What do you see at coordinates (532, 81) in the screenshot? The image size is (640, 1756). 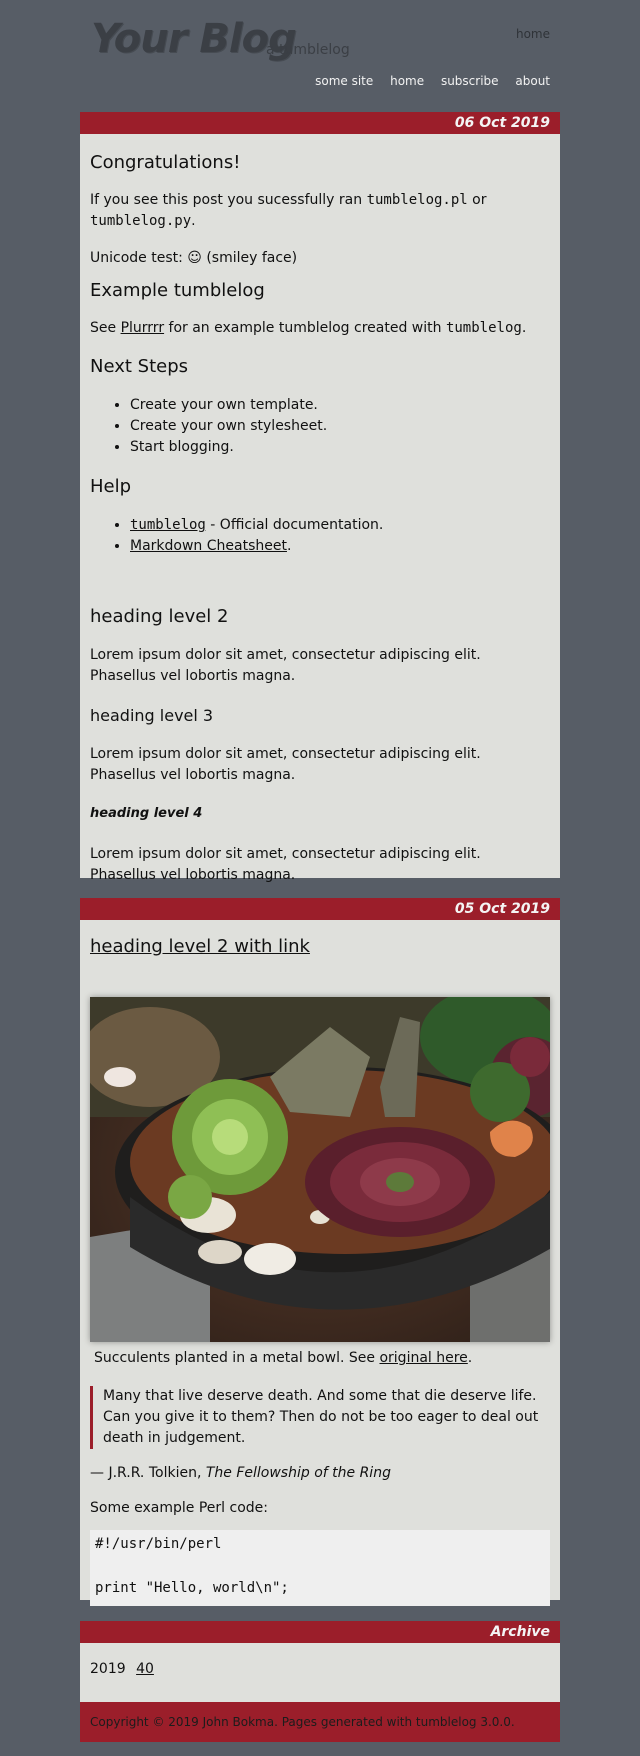 I see `nav-about: about` at bounding box center [532, 81].